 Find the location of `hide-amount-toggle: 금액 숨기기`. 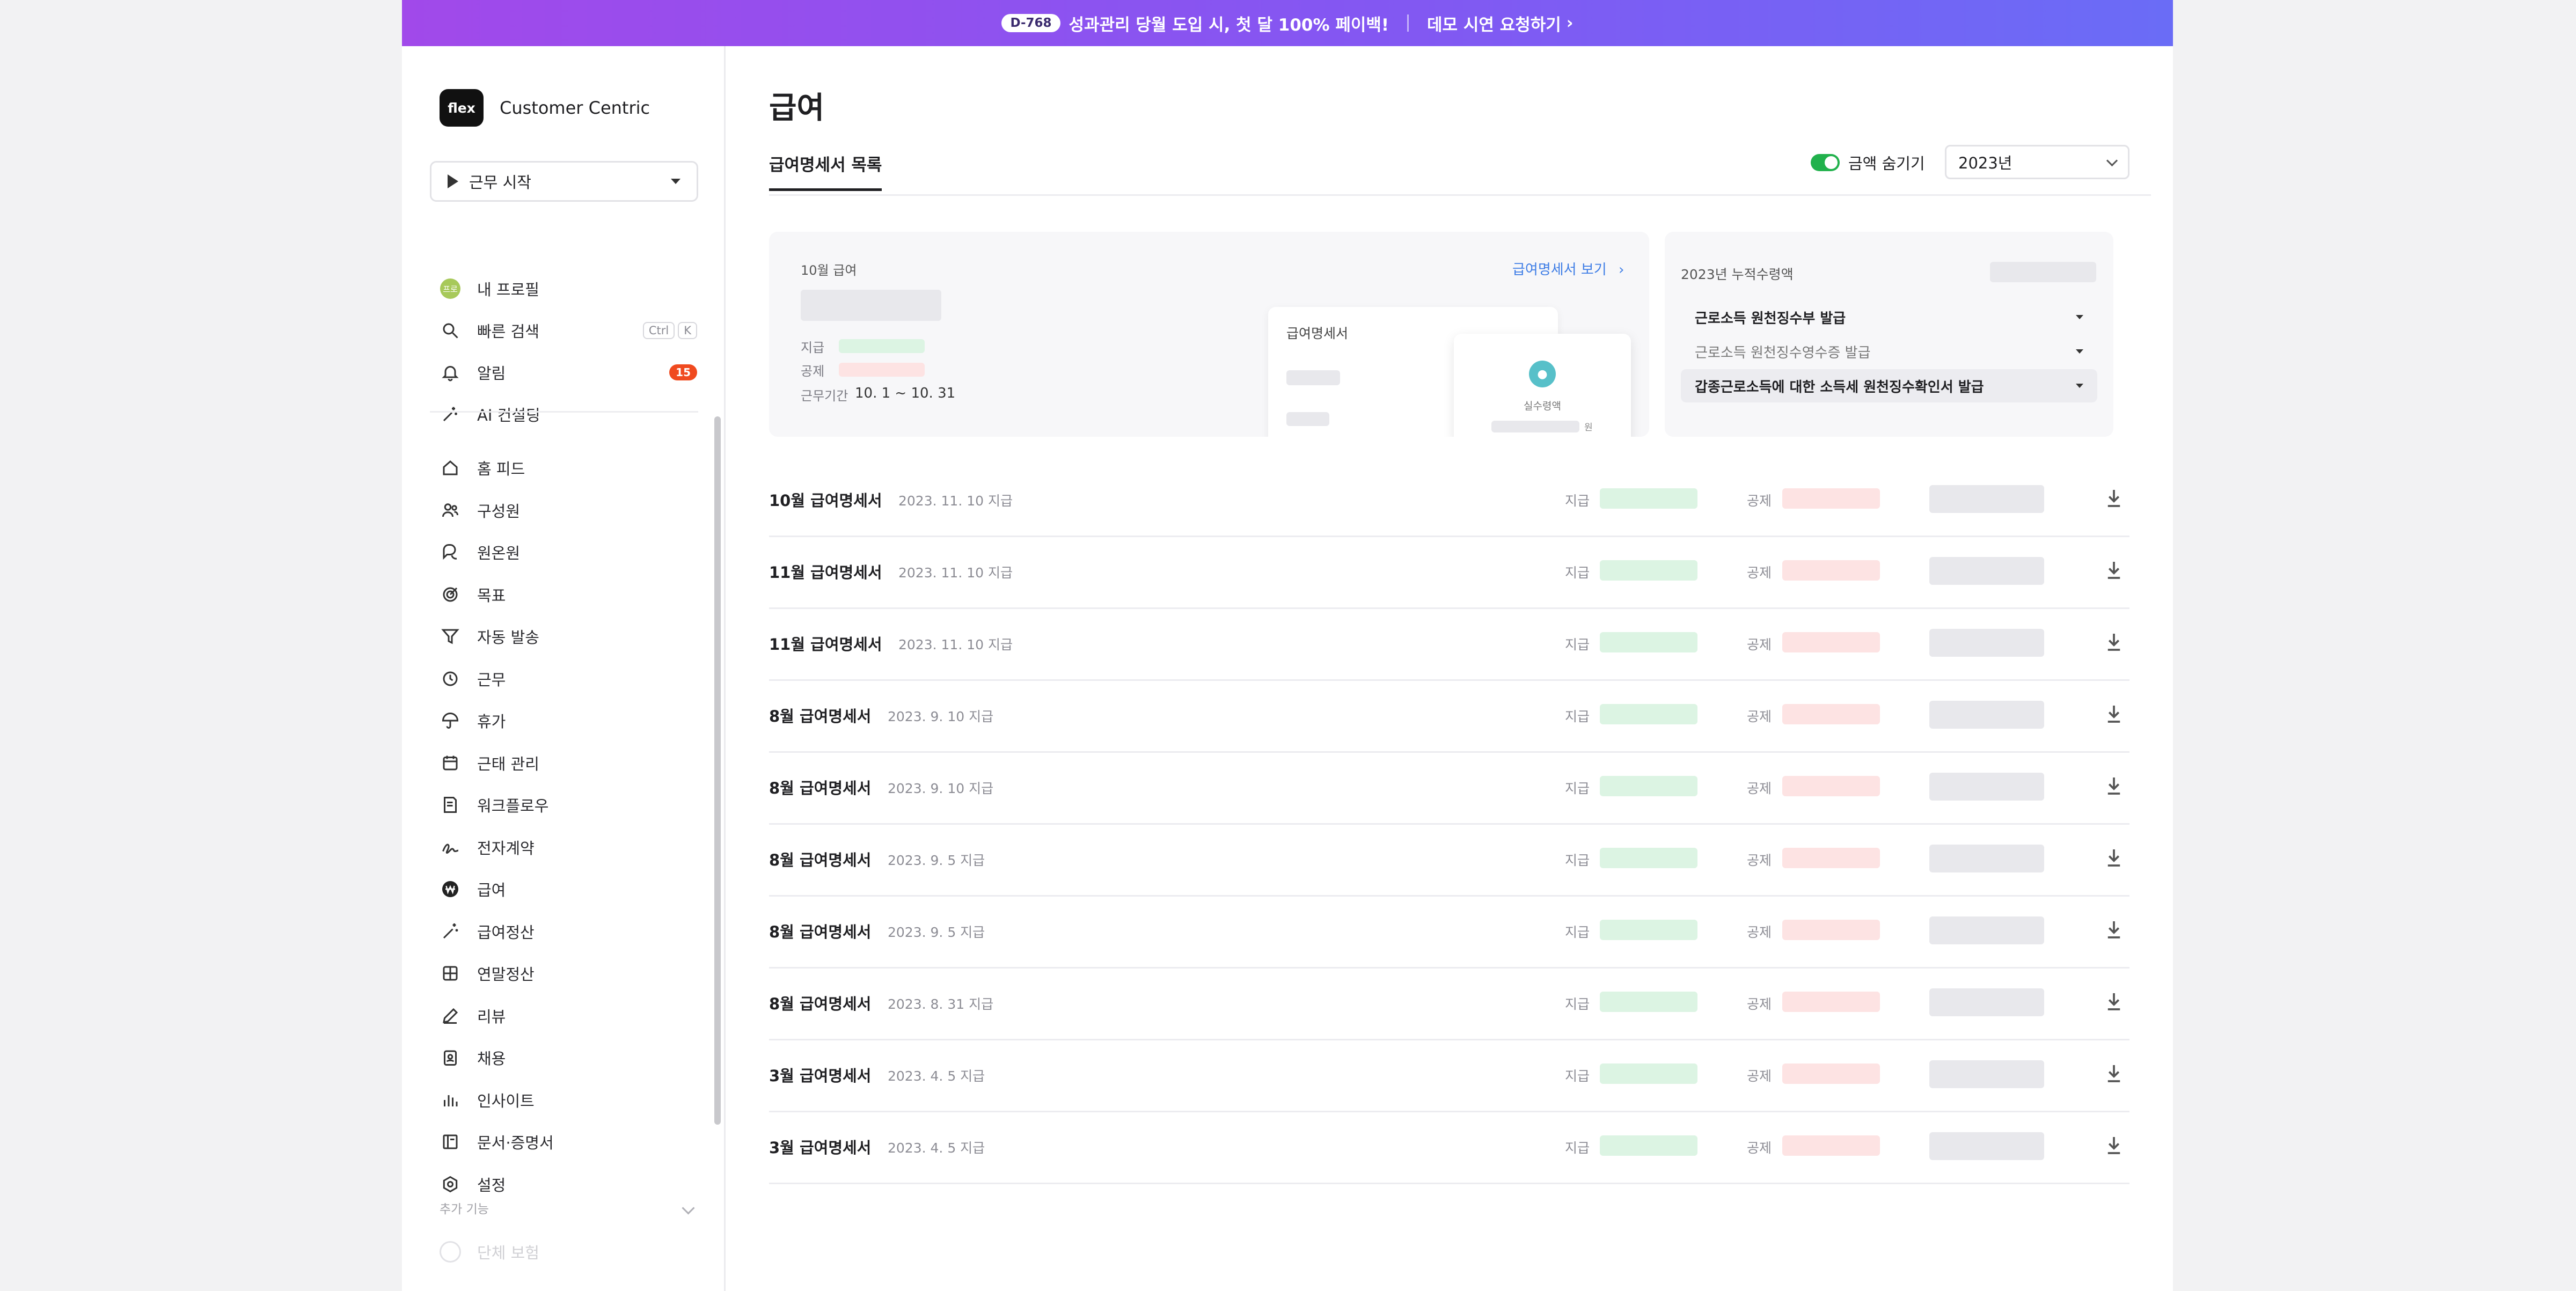

hide-amount-toggle: 금액 숨기기 is located at coordinates (1868, 163).